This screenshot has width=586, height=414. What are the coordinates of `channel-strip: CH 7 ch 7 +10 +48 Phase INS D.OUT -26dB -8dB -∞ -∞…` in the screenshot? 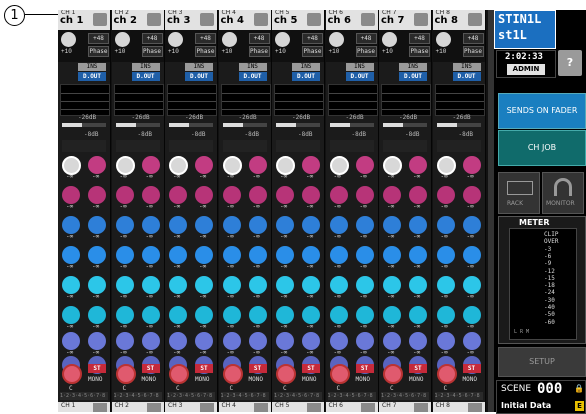 It's located at (405, 211).